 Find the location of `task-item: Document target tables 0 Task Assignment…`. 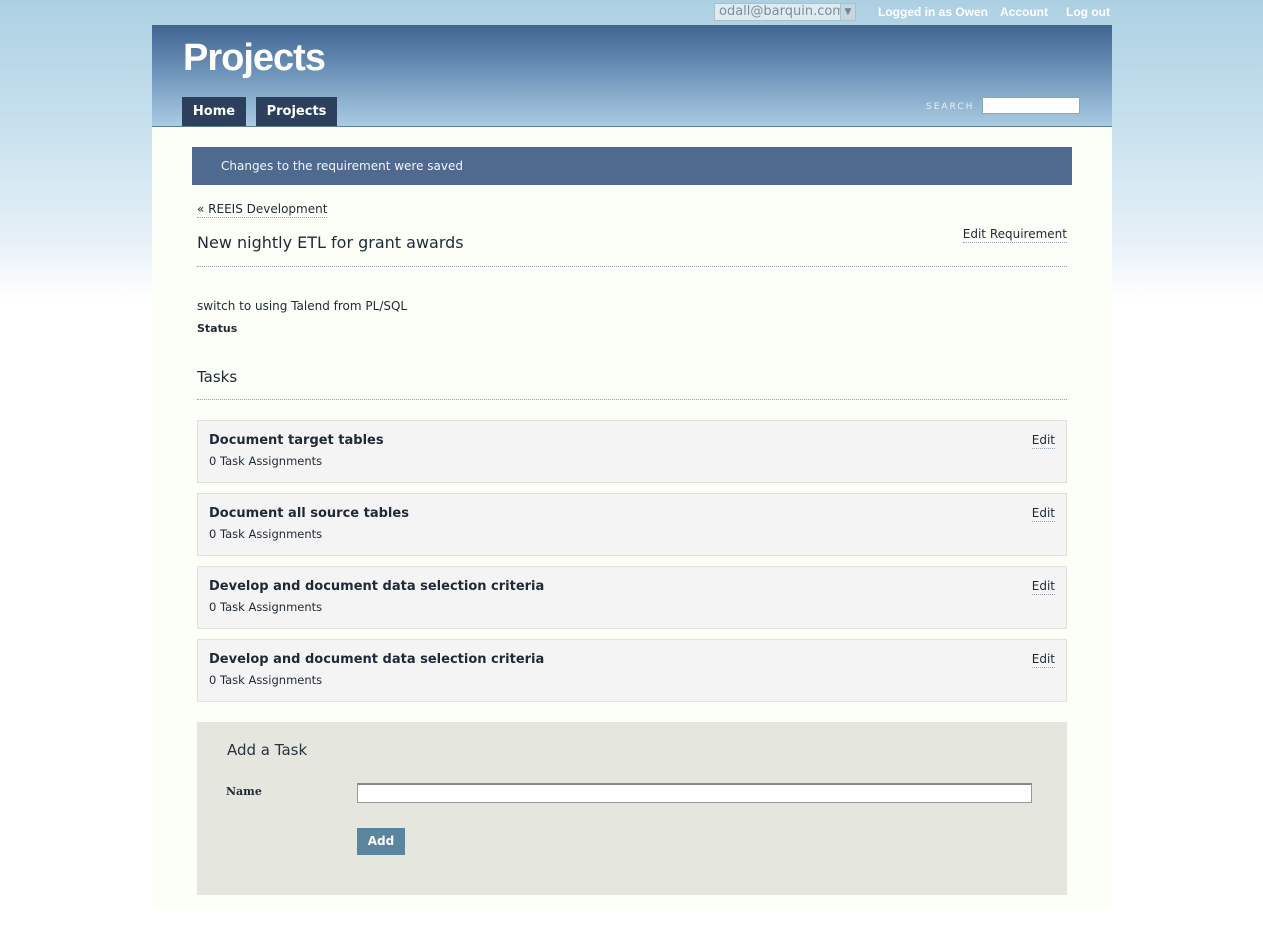

task-item: Document target tables 0 Task Assignment… is located at coordinates (632, 451).